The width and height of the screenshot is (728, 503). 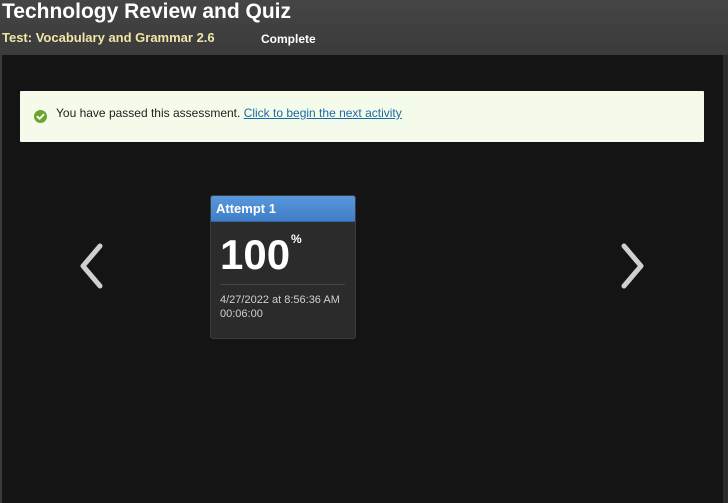 What do you see at coordinates (283, 209) in the screenshot?
I see `attempt-card-header: Attempt 1` at bounding box center [283, 209].